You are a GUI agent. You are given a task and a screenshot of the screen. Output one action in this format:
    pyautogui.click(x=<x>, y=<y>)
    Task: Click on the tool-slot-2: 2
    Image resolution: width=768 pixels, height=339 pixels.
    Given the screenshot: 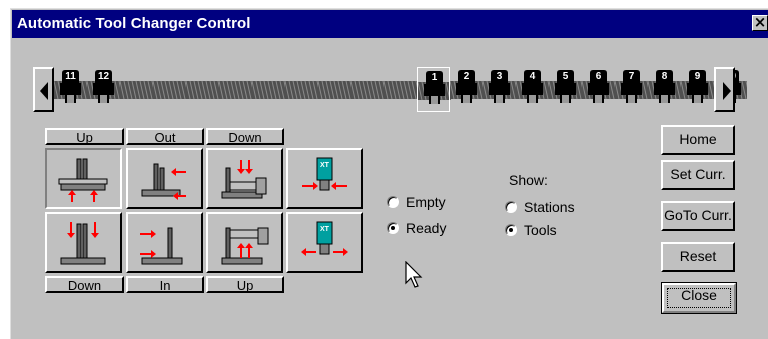 What is the action you would take?
    pyautogui.click(x=466, y=89)
    